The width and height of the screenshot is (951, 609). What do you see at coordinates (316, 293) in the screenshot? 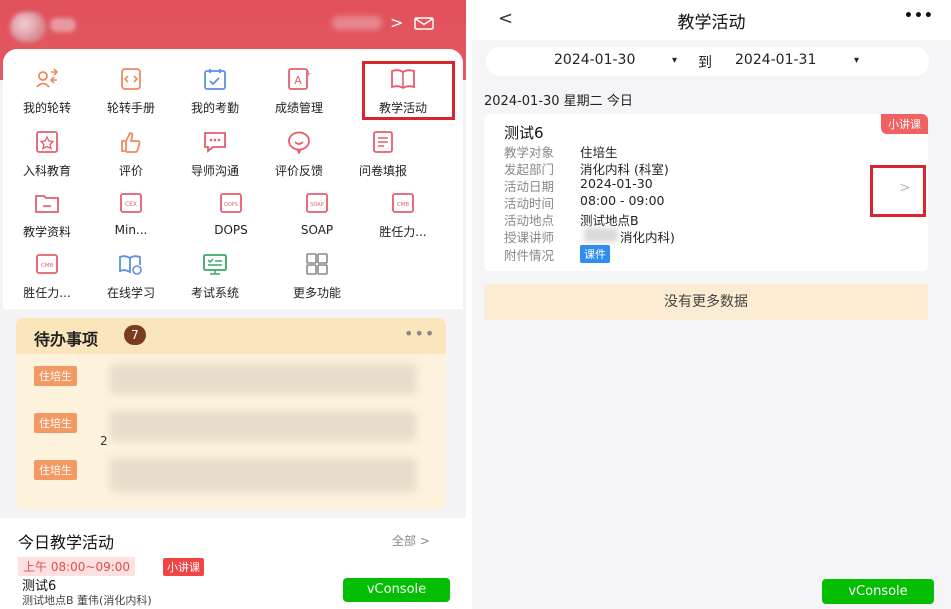
I see `menu-label: 更多功能` at bounding box center [316, 293].